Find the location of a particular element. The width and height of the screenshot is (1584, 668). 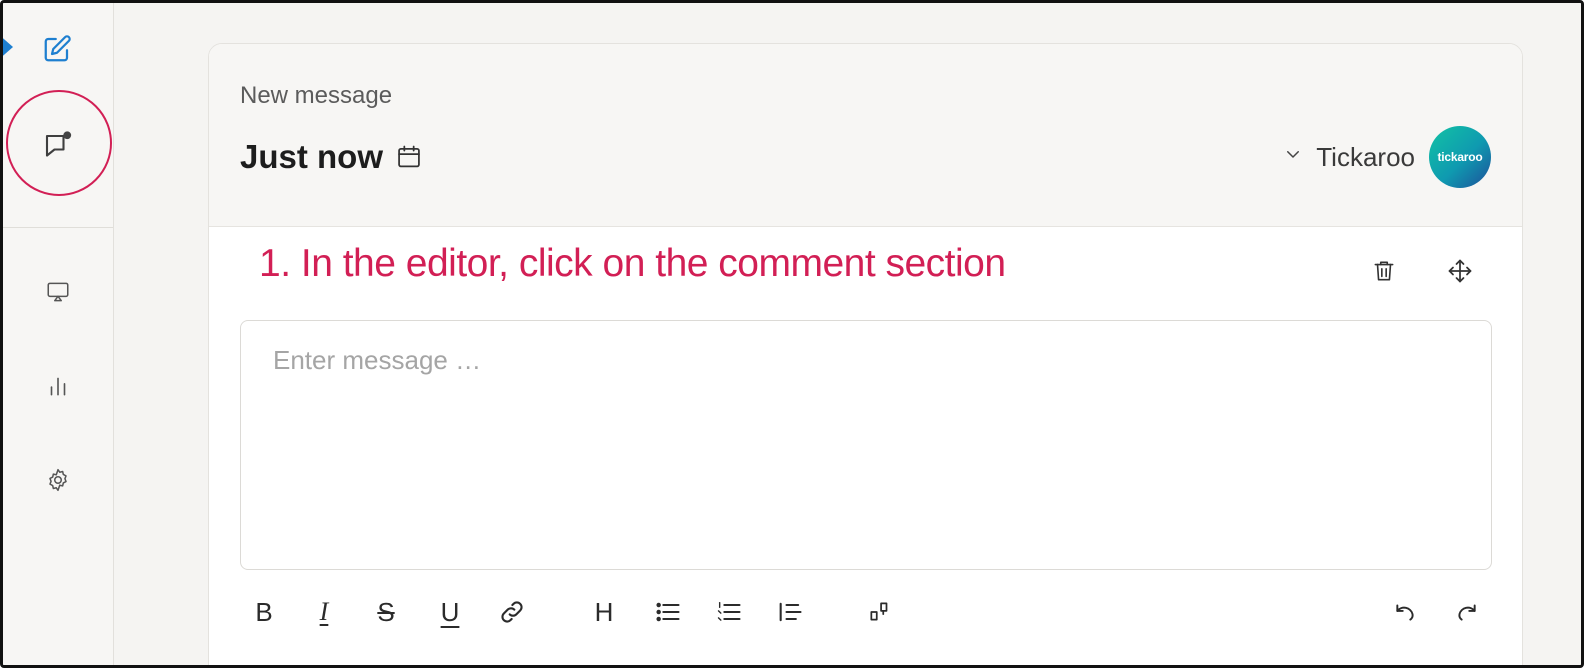

underline-button: U is located at coordinates (450, 612).